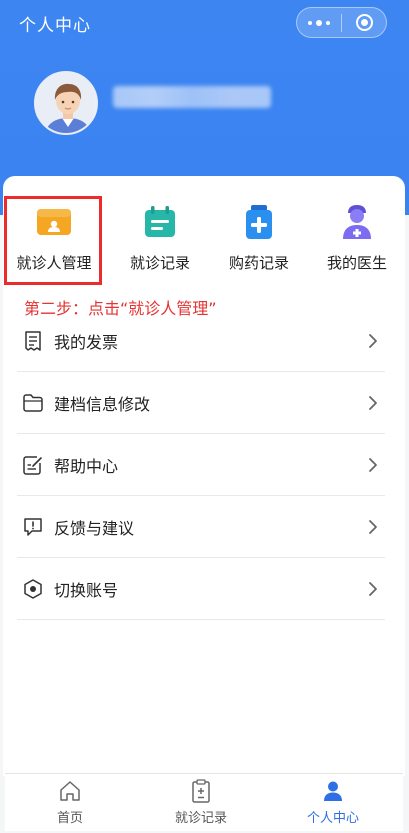  I want to click on quick-action-label: 我的医生, so click(356, 263).